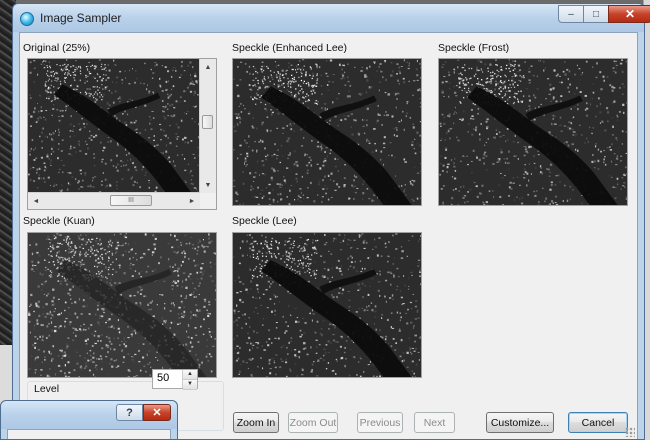 The height and width of the screenshot is (440, 650). I want to click on lee-image, so click(327, 305).